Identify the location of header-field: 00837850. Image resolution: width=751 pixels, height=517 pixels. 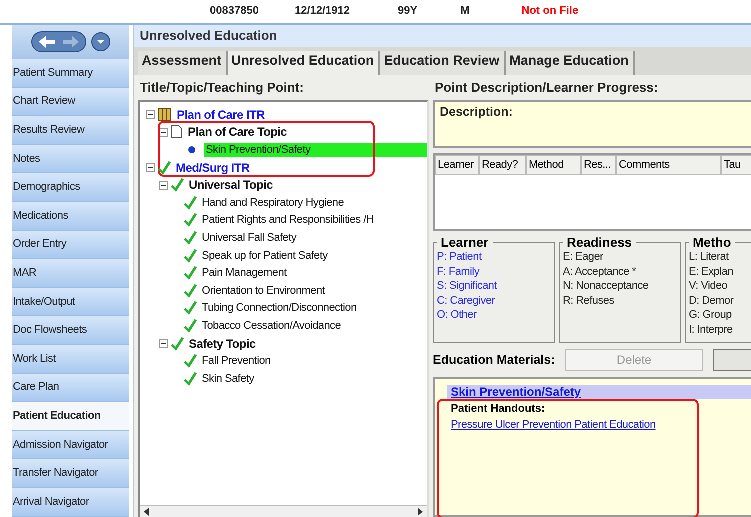
(234, 11).